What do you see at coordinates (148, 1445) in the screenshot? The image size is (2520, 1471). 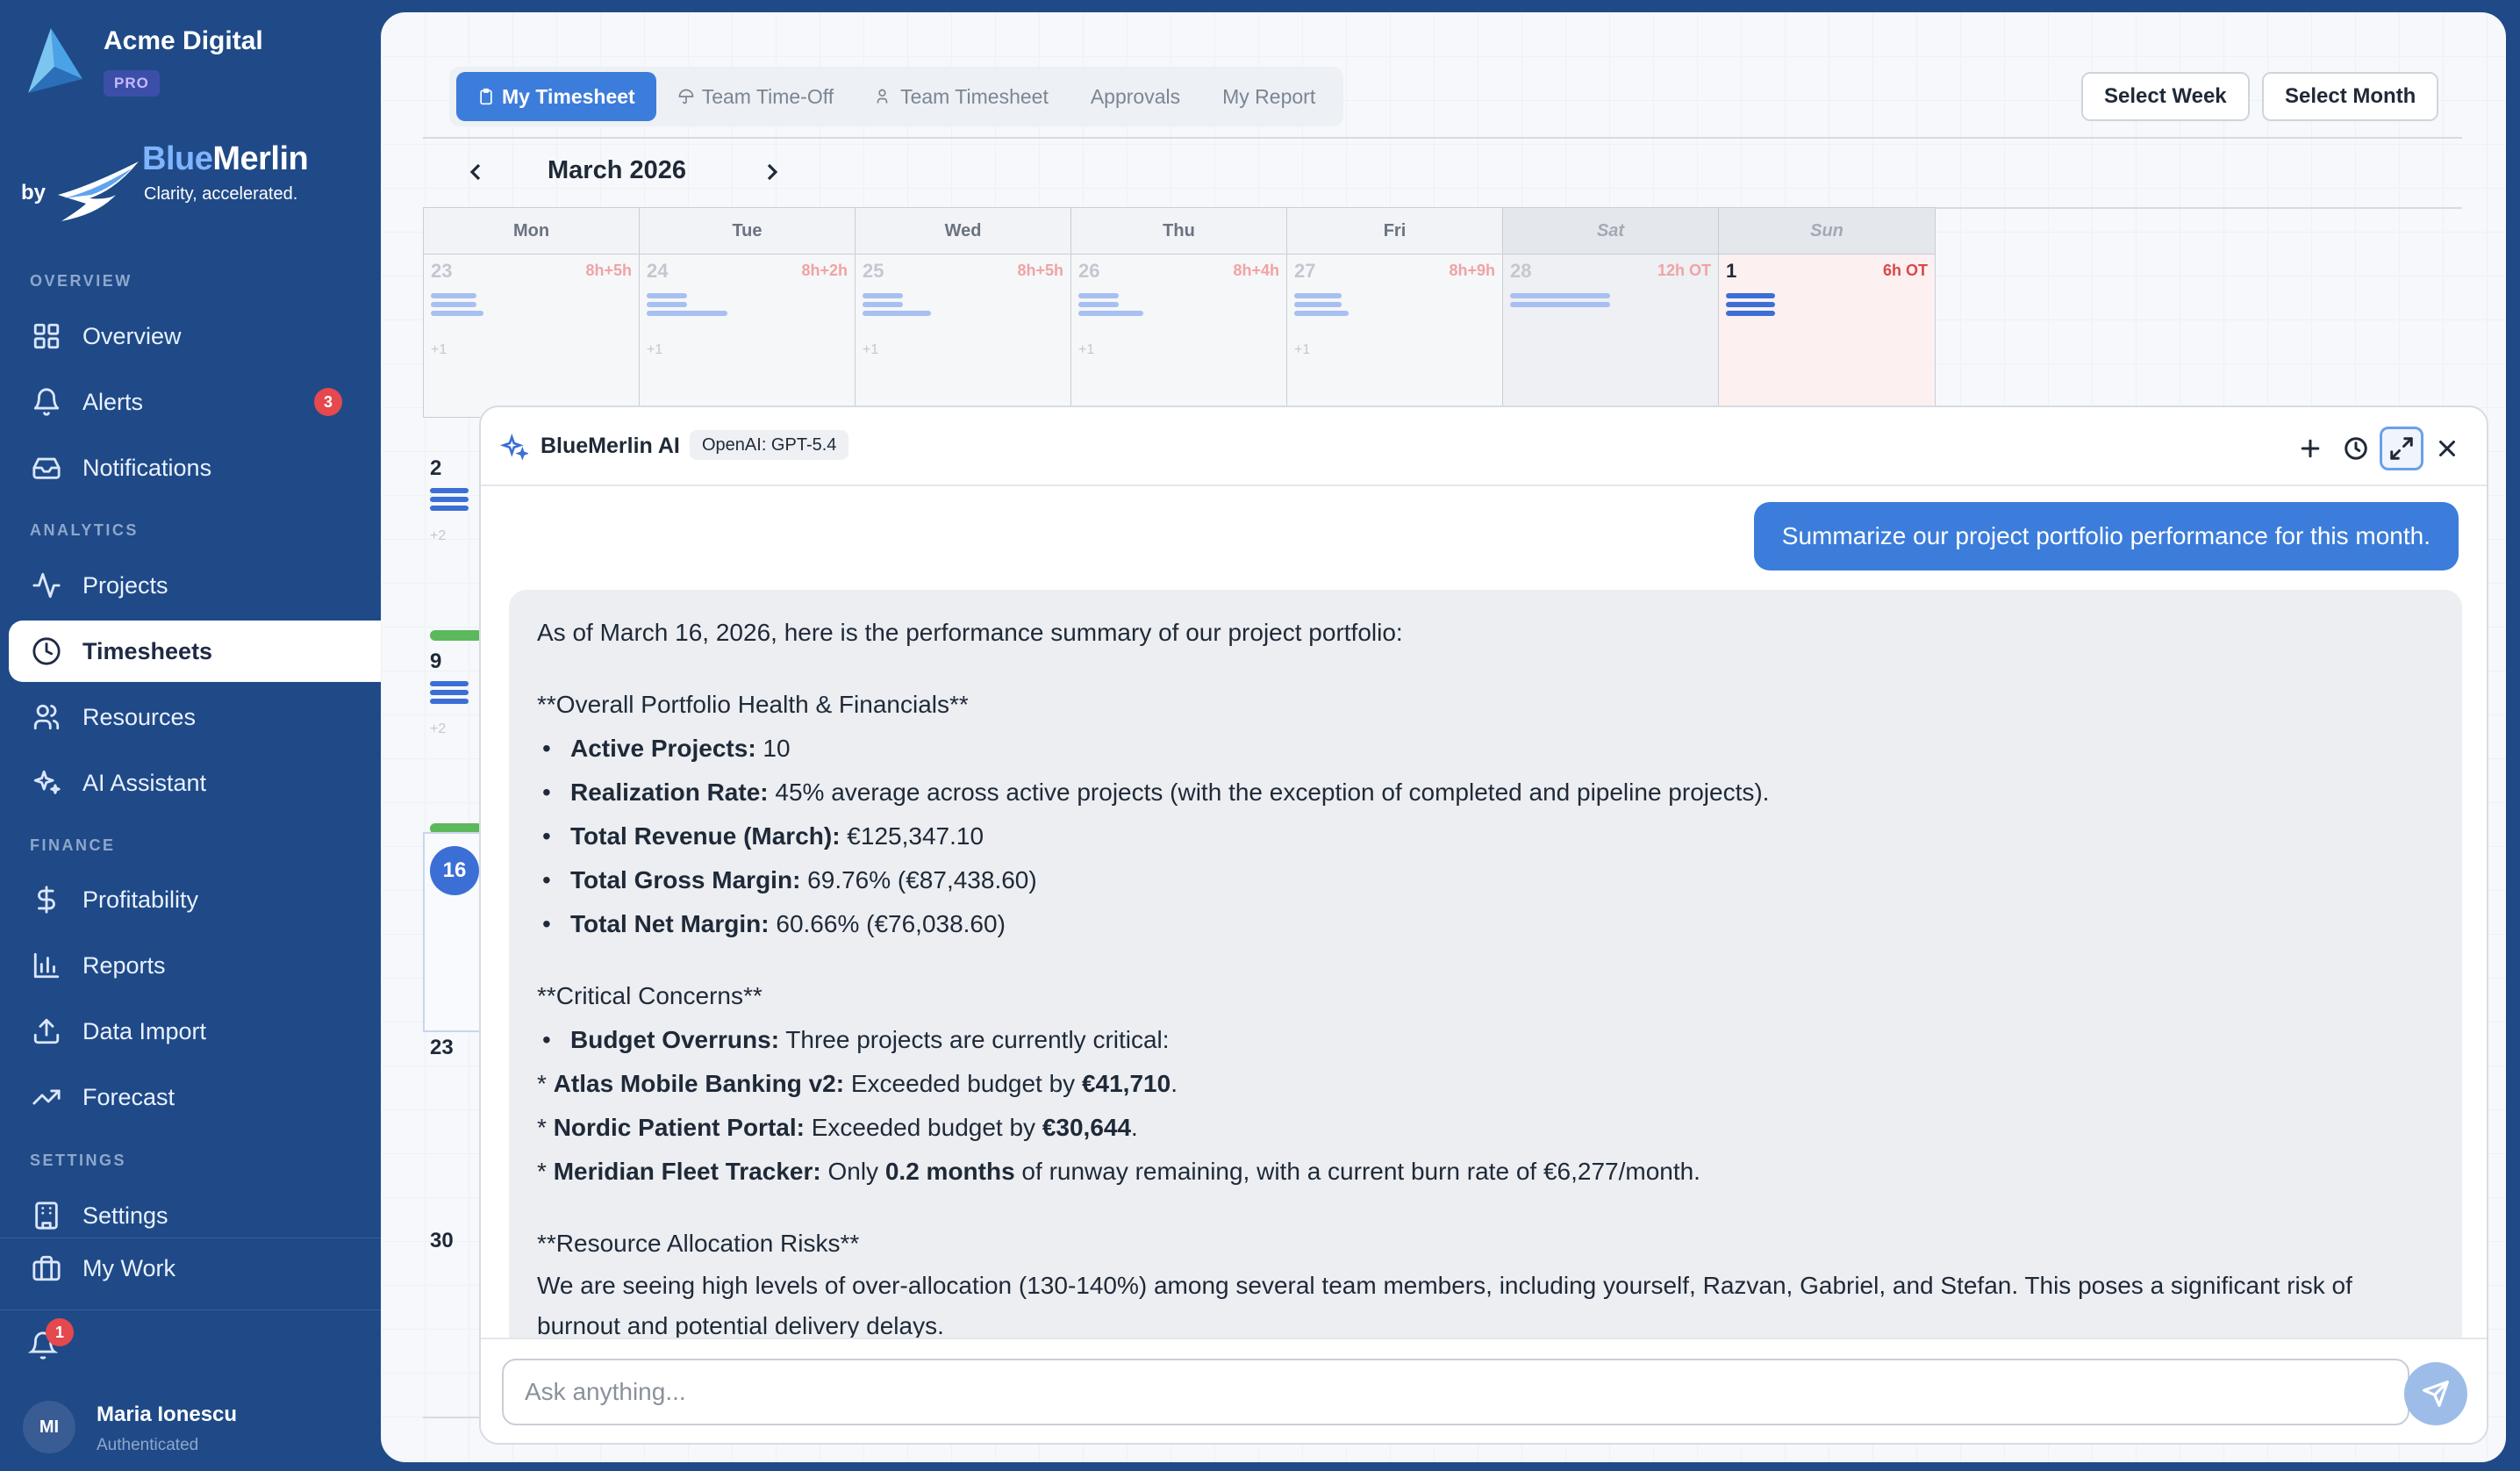 I see `user-status: Authenticated` at bounding box center [148, 1445].